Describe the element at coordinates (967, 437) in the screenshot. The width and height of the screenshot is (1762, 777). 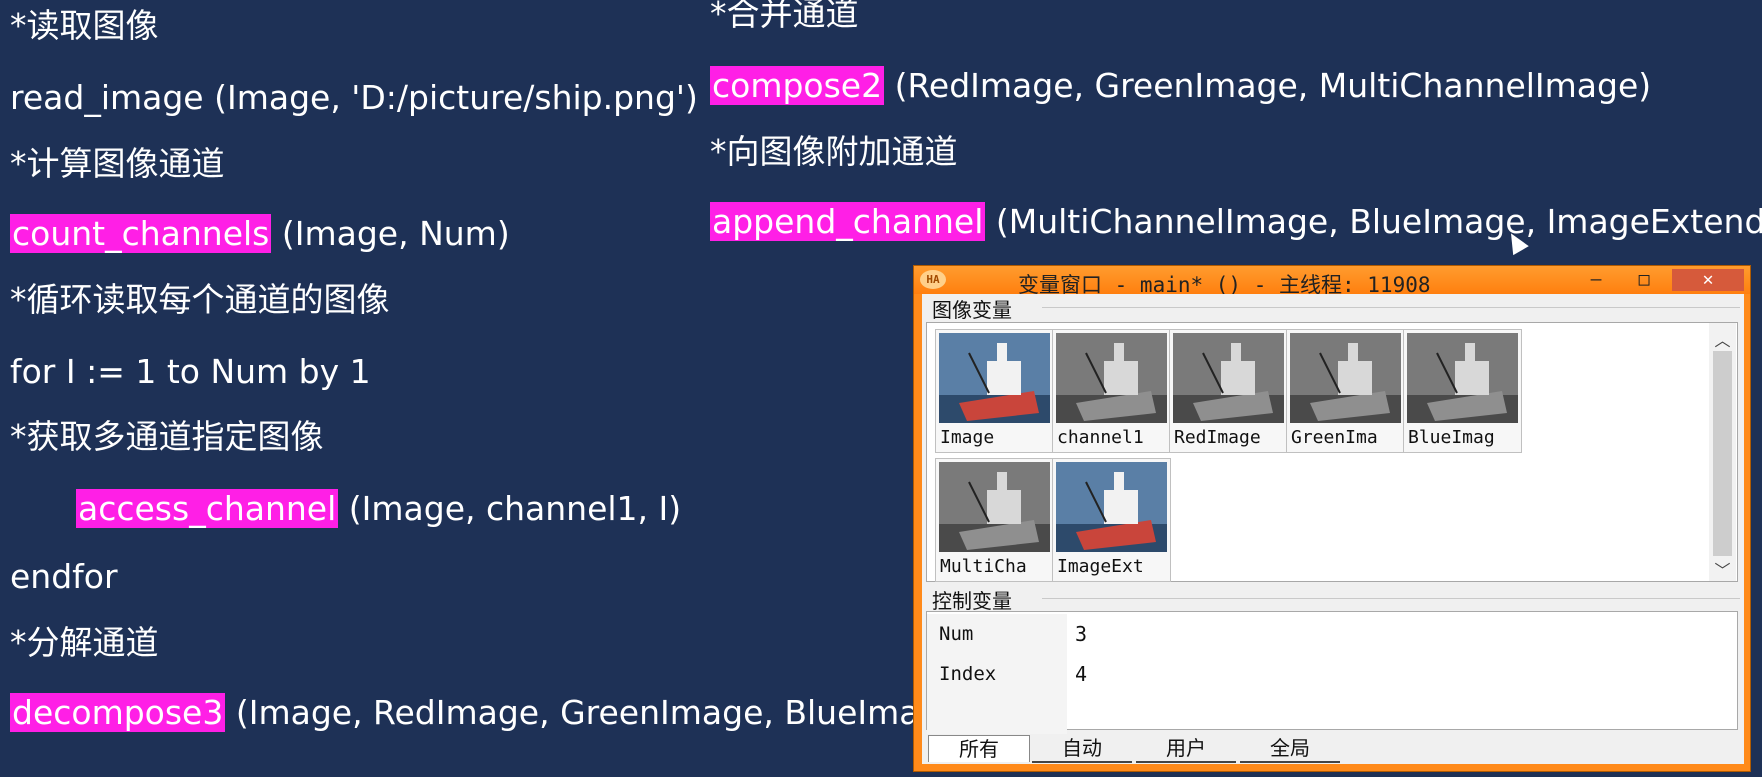
I see `image-thumbnail-label: Image` at that location.